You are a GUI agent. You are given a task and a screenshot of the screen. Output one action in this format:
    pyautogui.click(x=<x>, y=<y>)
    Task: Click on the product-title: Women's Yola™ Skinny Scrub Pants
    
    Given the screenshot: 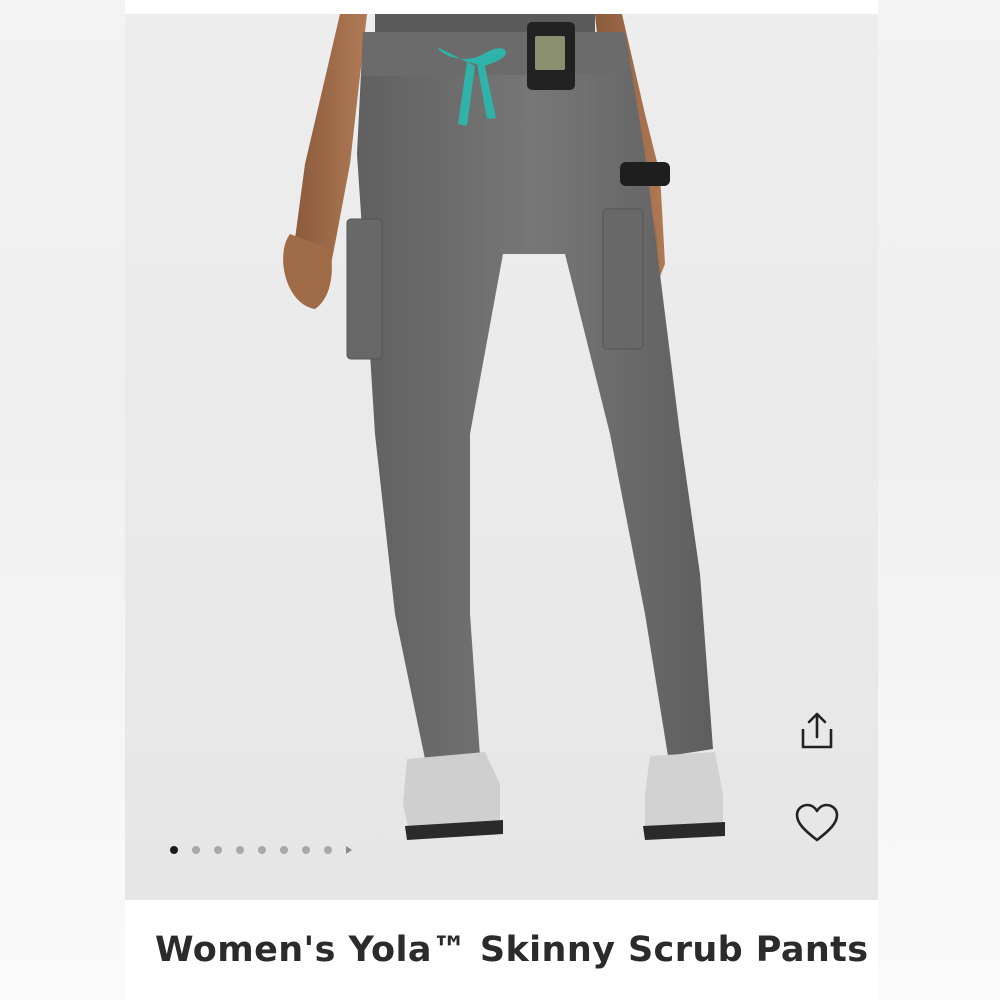 What is the action you would take?
    pyautogui.click(x=512, y=950)
    